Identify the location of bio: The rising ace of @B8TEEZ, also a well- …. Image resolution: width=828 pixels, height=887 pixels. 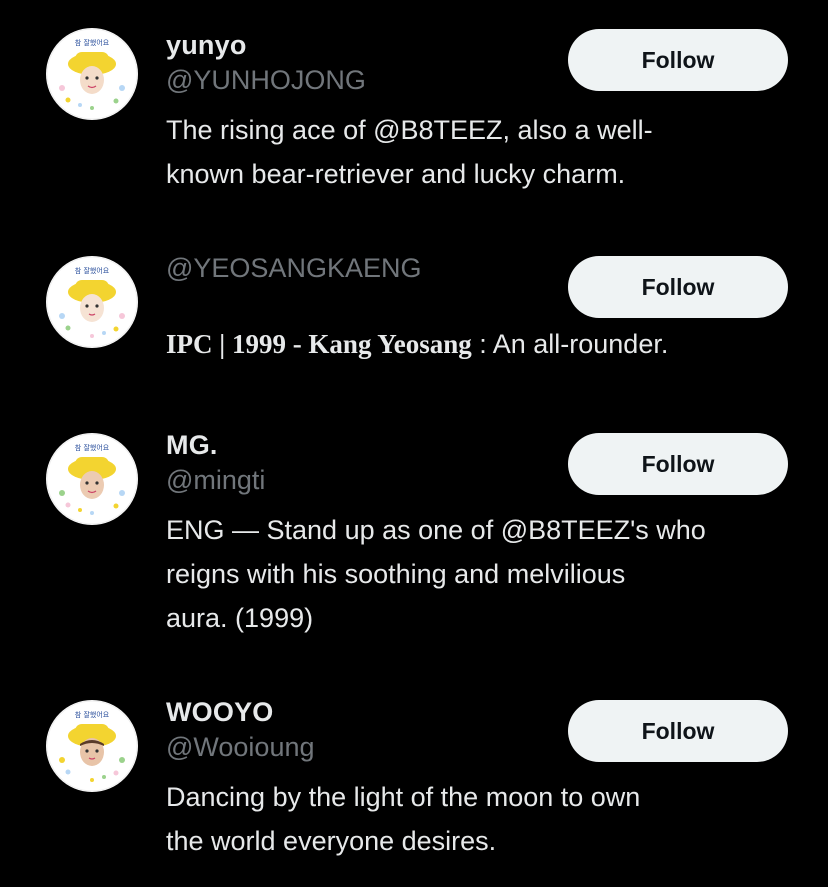
(409, 152).